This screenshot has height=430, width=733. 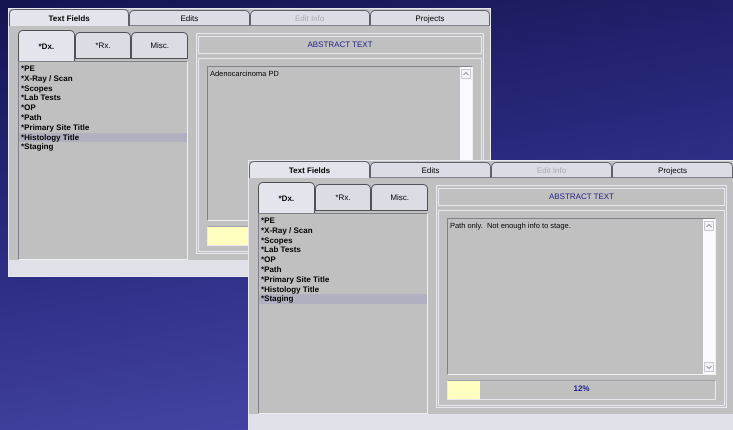 I want to click on list-item: *PE, so click(x=103, y=69).